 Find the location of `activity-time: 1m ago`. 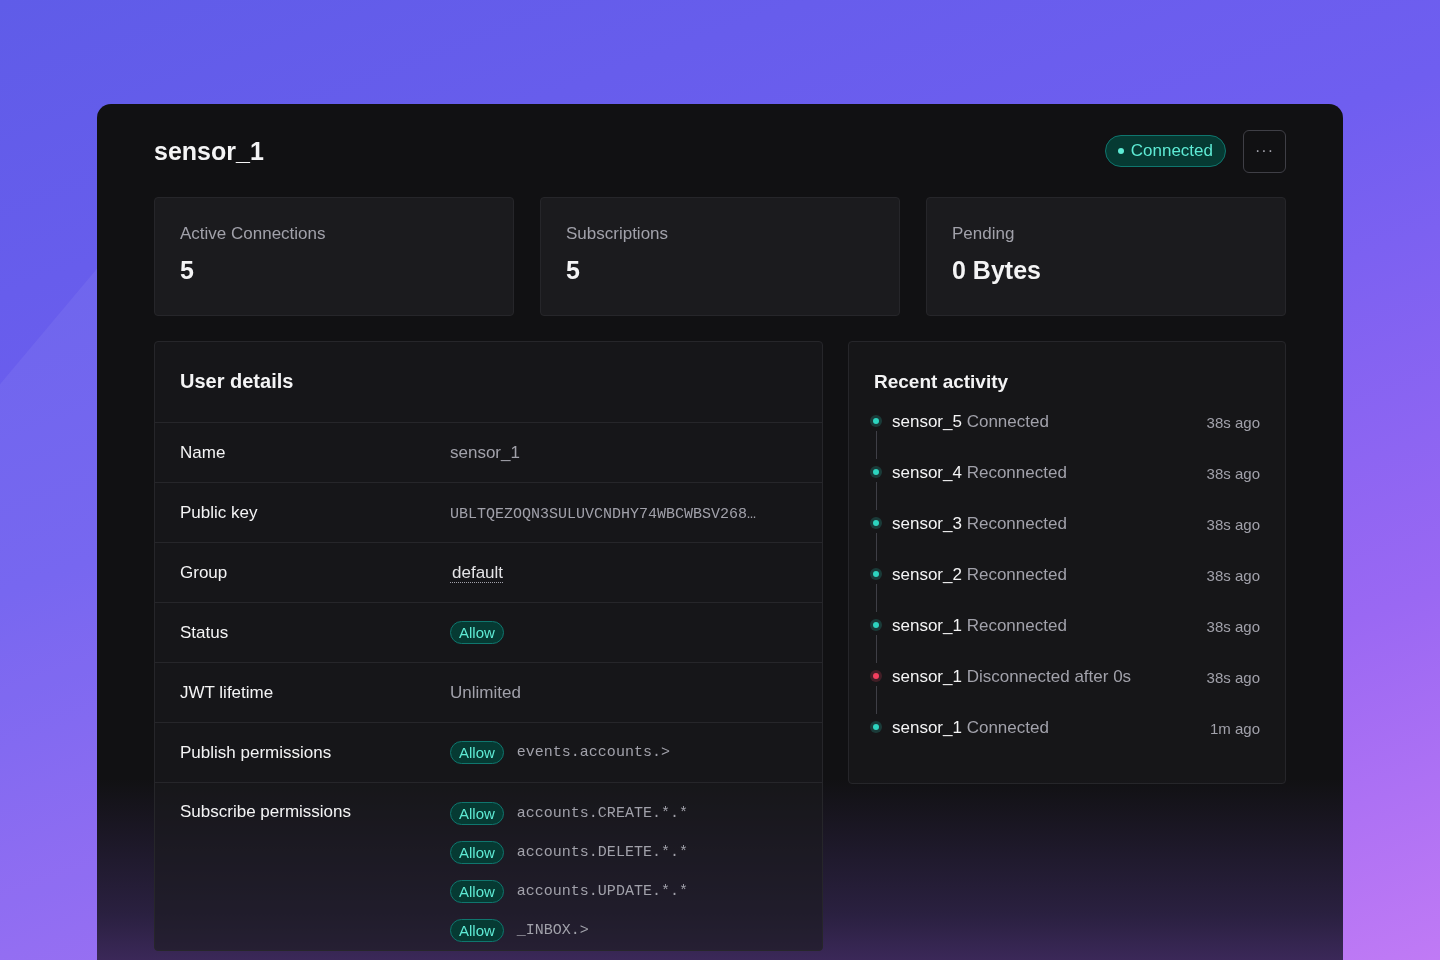

activity-time: 1m ago is located at coordinates (1234, 728).